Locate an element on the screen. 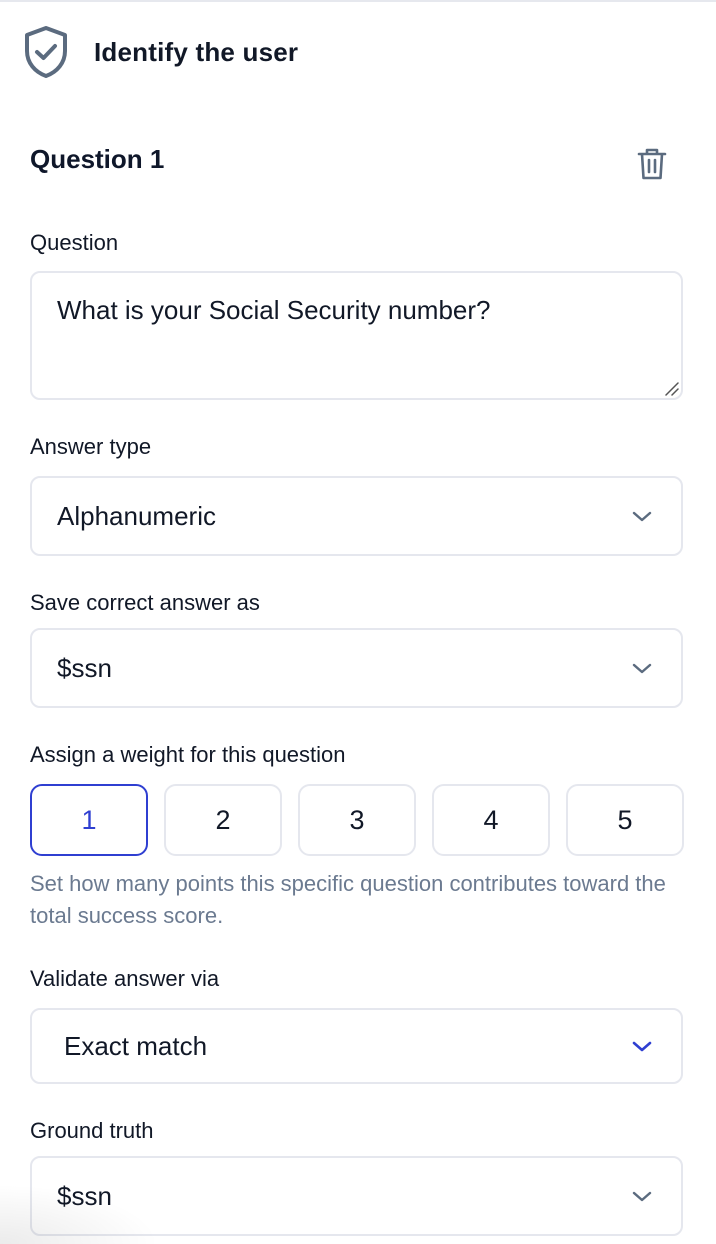  validate-label: Validate answer via is located at coordinates (125, 978).